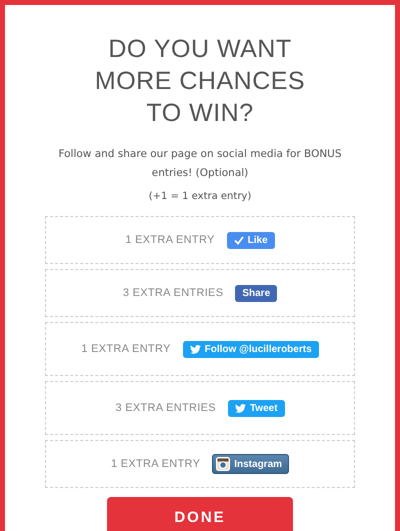 The height and width of the screenshot is (531, 400). Describe the element at coordinates (200, 514) in the screenshot. I see `done-button: DONE` at that location.